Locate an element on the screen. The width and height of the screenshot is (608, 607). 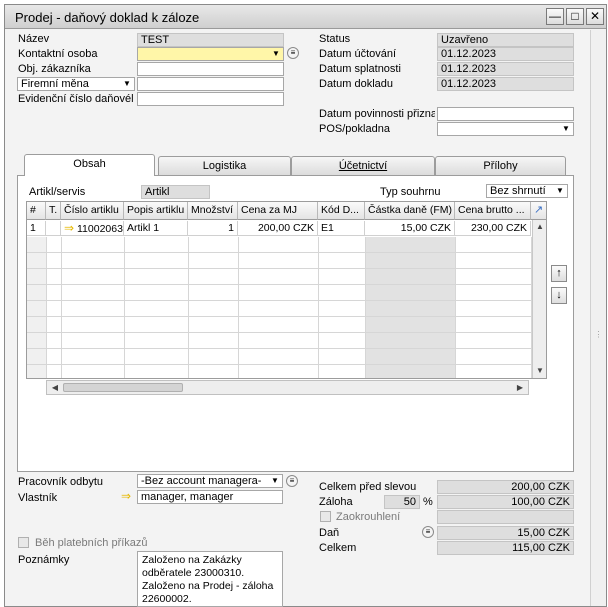
tax-date-field is located at coordinates (505, 114).